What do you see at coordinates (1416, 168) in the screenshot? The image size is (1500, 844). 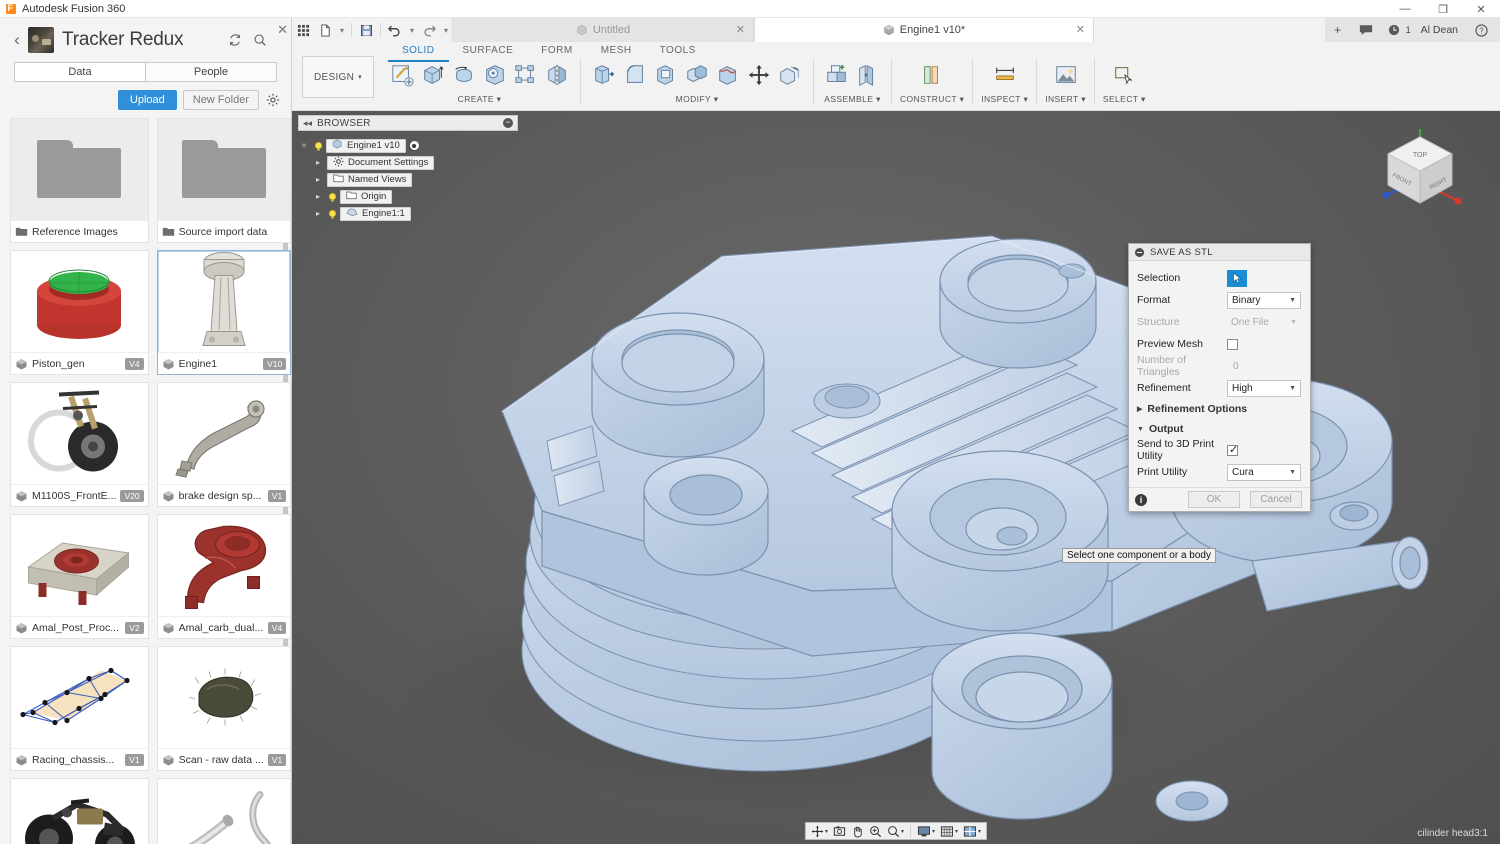 I see `view-cube: TOP FRONT RIGHT` at bounding box center [1416, 168].